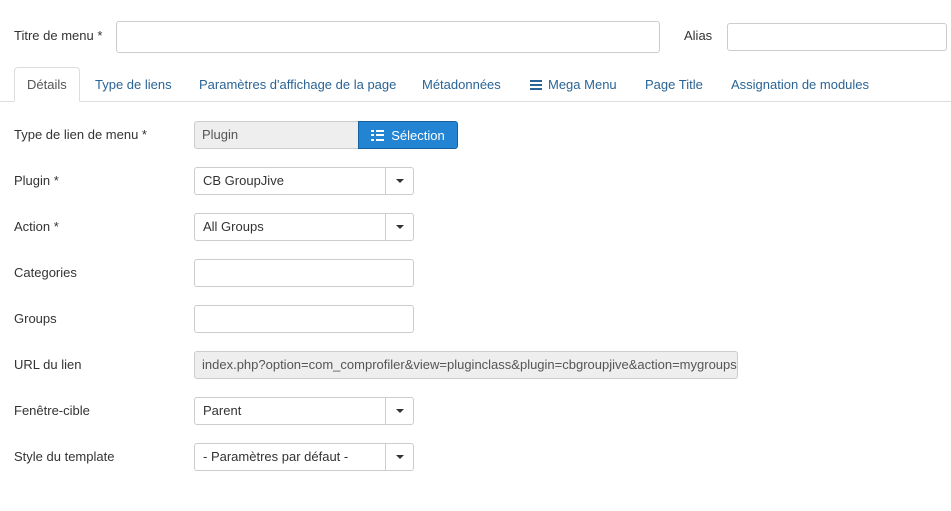 The height and width of the screenshot is (511, 951). What do you see at coordinates (36, 180) in the screenshot?
I see `plugin-label: Plugin *` at bounding box center [36, 180].